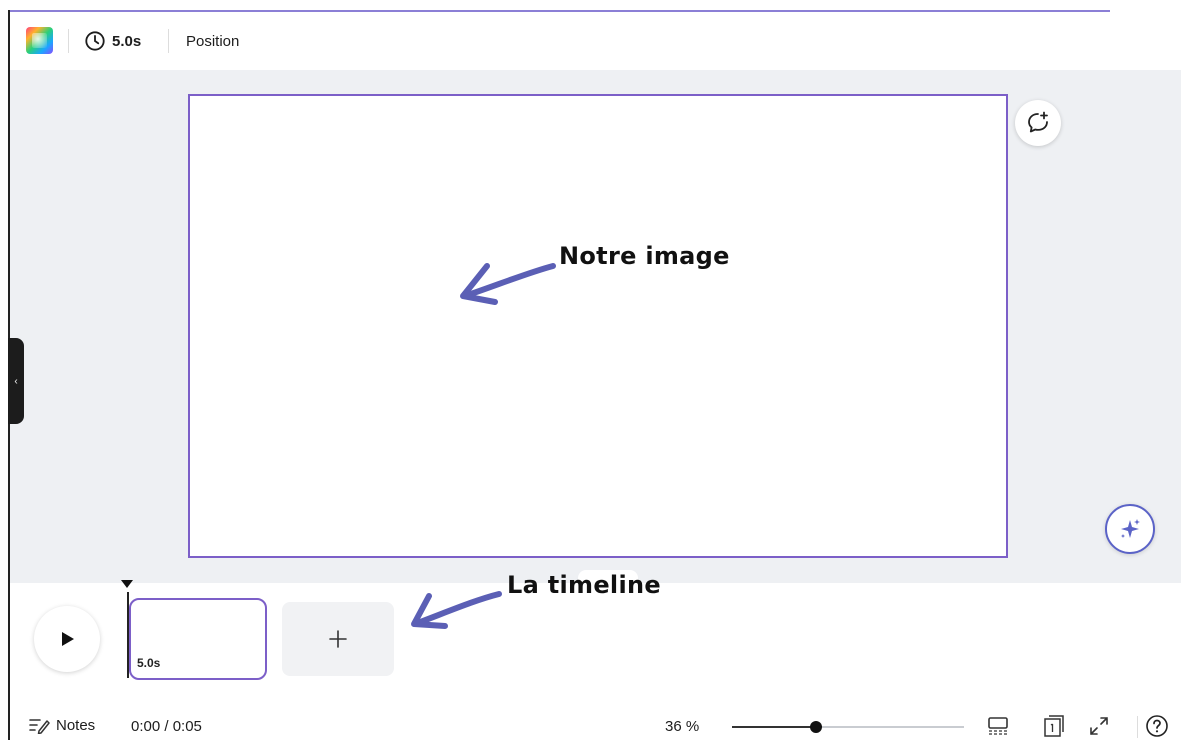 Image resolution: width=1181 pixels, height=740 pixels. Describe the element at coordinates (39, 40) in the screenshot. I see `color-picker-button` at that location.